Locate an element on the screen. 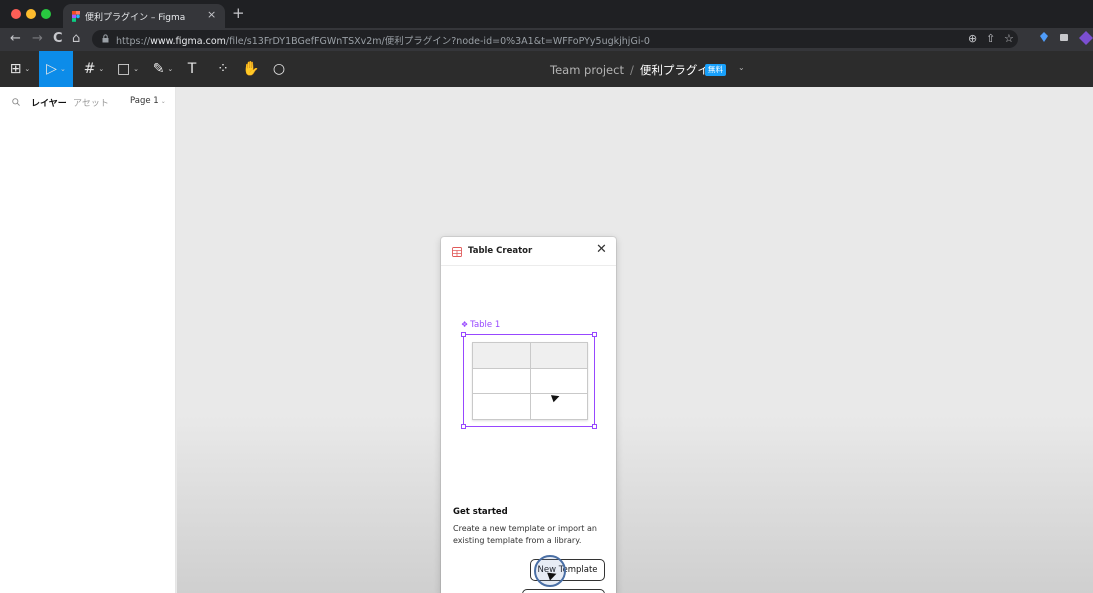 The height and width of the screenshot is (593, 1093). table-header-row is located at coordinates (530, 355).